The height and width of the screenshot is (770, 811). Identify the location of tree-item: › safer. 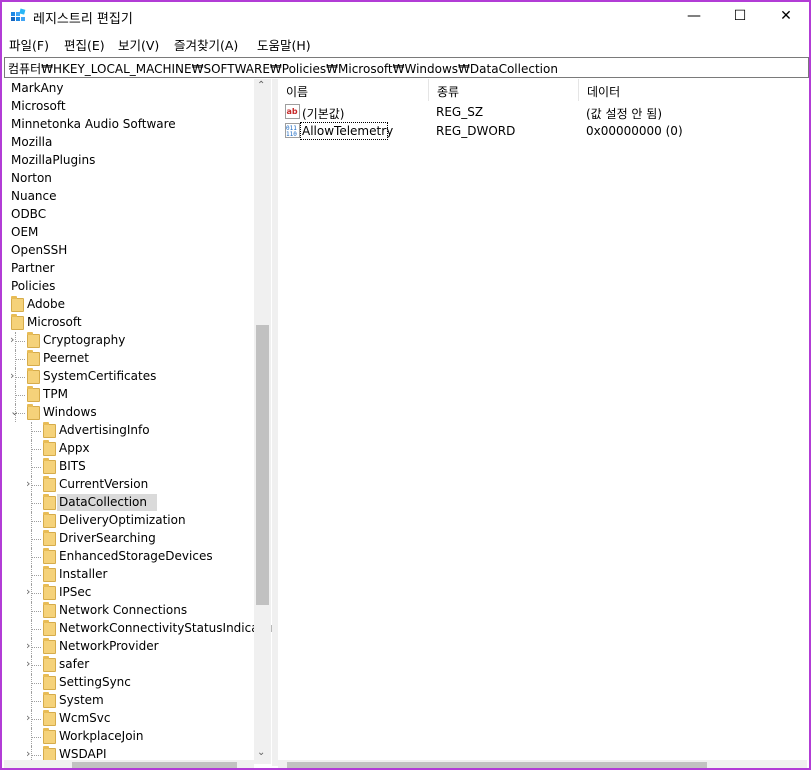
(129, 665).